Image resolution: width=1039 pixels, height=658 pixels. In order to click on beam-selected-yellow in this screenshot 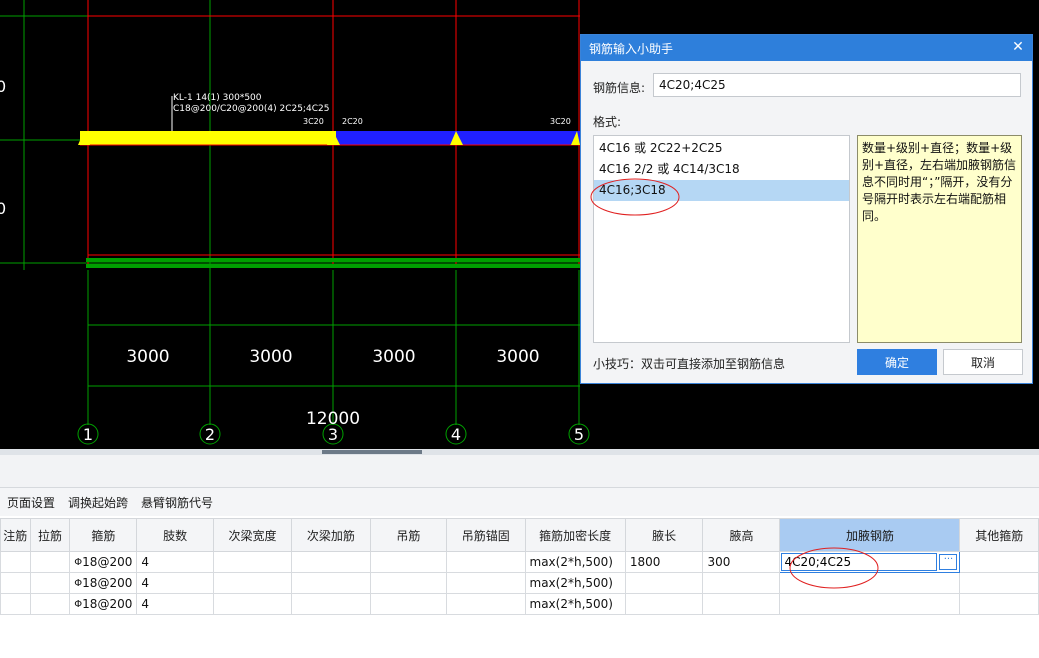, I will do `click(208, 138)`.